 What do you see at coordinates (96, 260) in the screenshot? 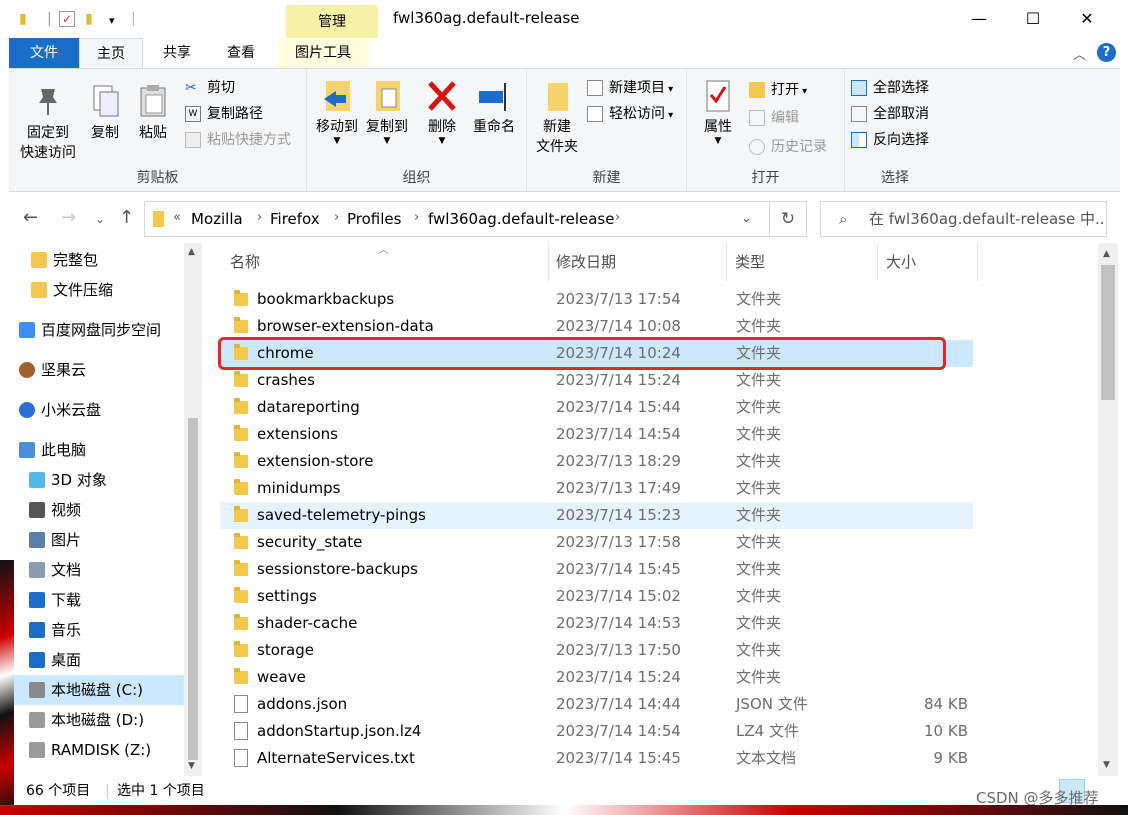
I see `nav-item: 完整包` at bounding box center [96, 260].